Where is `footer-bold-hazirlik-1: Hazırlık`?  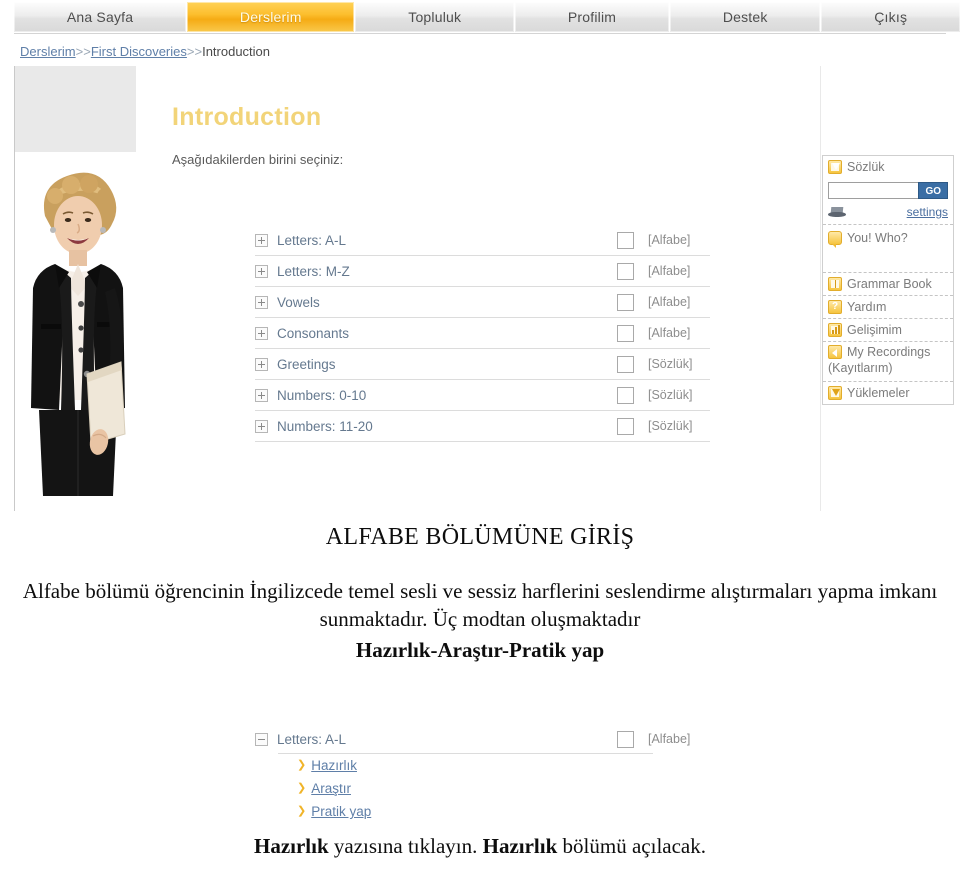 footer-bold-hazirlik-1: Hazırlık is located at coordinates (291, 846).